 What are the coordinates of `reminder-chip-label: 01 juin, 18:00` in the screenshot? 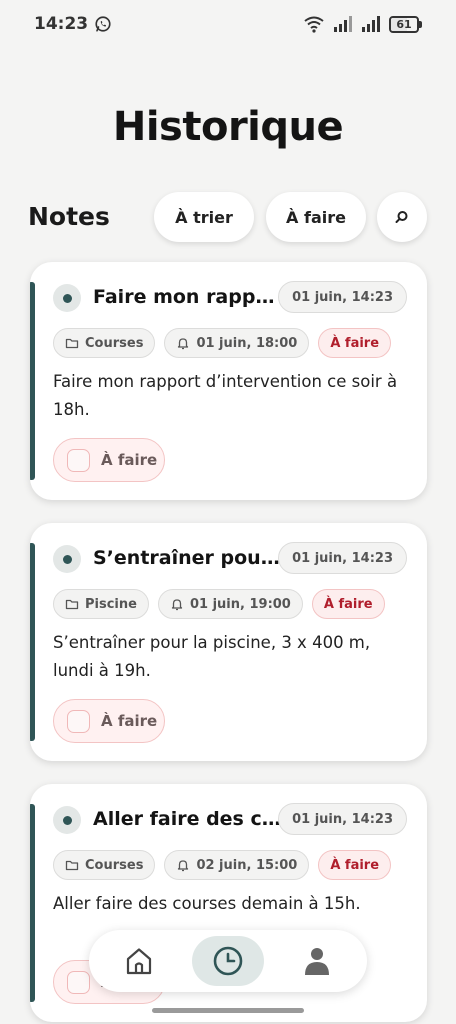 It's located at (247, 343).